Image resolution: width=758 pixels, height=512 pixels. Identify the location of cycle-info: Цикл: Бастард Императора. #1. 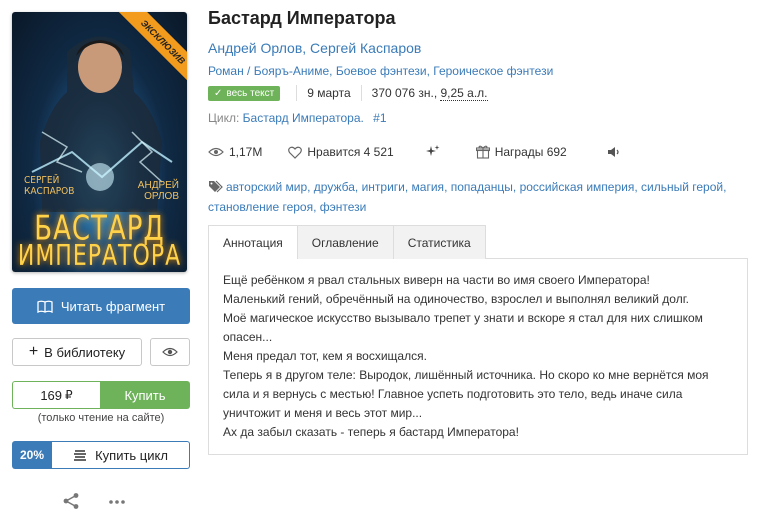
(478, 118).